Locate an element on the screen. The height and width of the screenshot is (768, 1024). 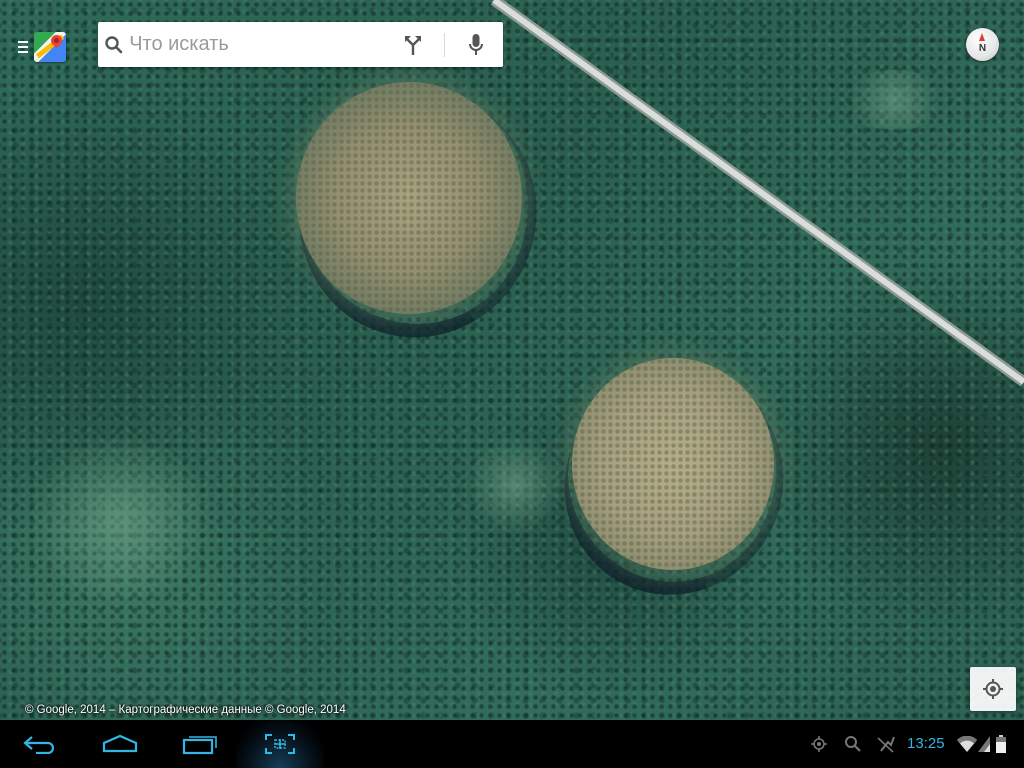
screenshot-button is located at coordinates (280, 744).